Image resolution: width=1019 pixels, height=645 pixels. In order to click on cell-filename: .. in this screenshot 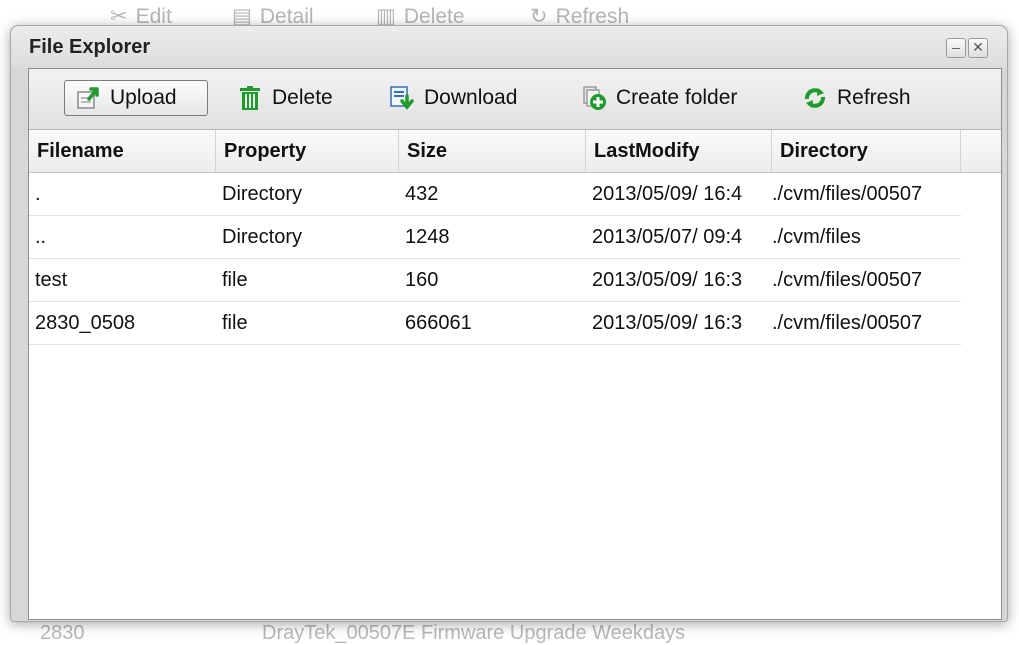, I will do `click(41, 237)`.